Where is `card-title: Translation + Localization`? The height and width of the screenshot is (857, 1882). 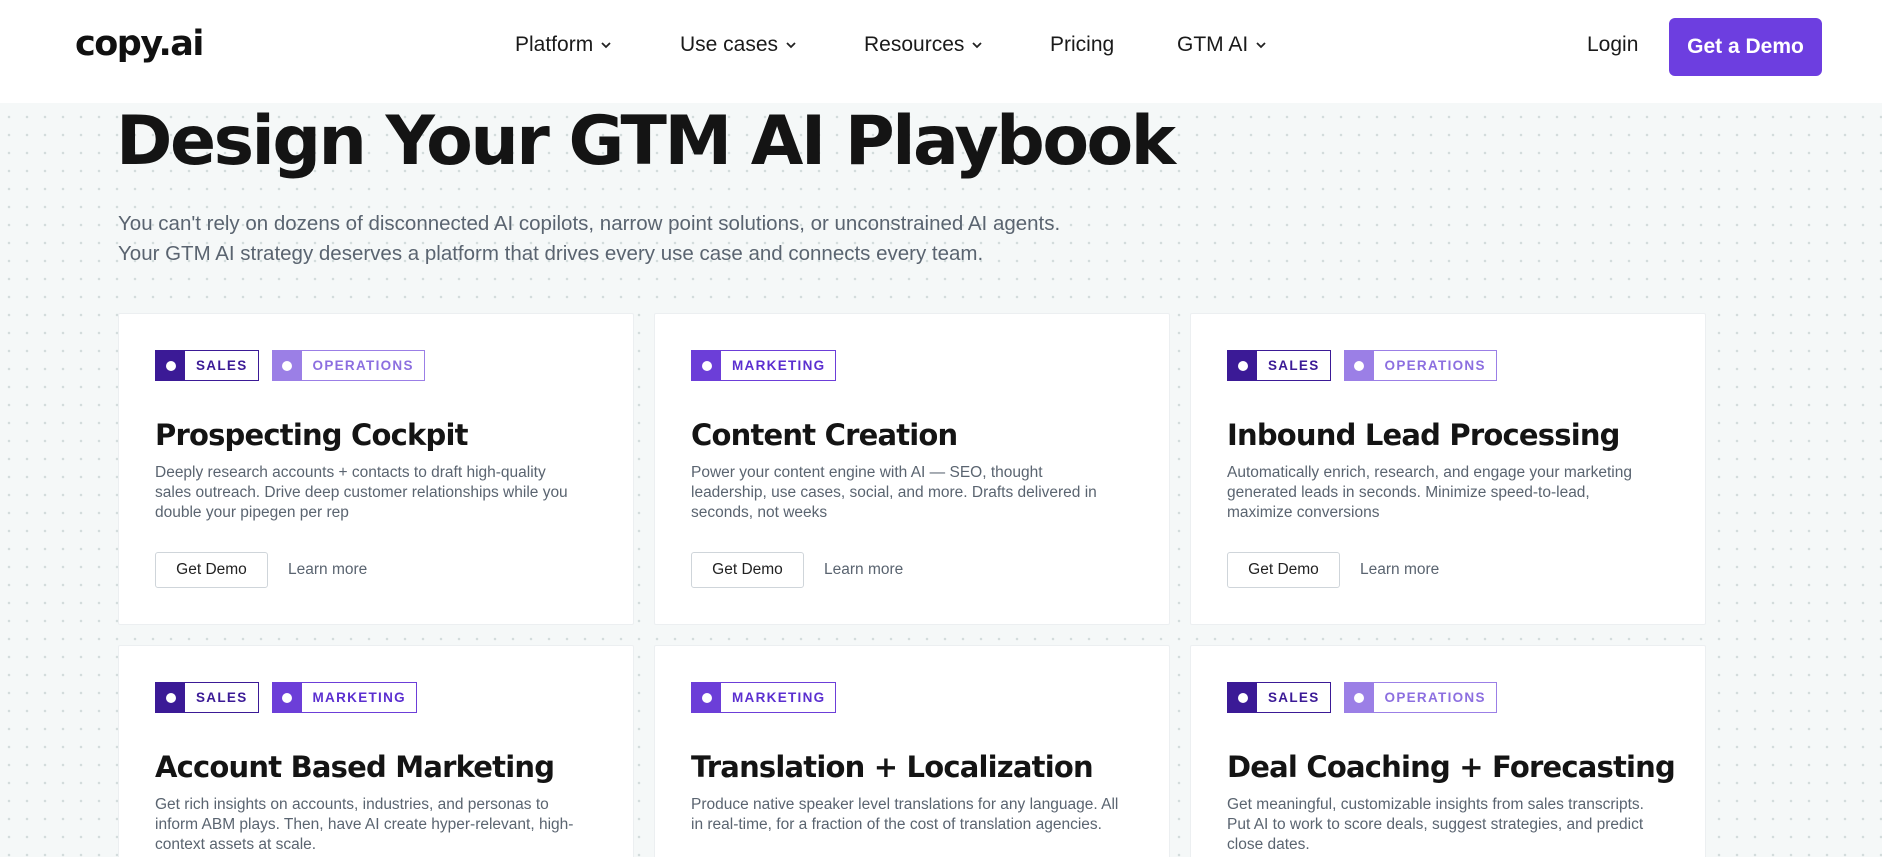 card-title: Translation + Localization is located at coordinates (892, 767).